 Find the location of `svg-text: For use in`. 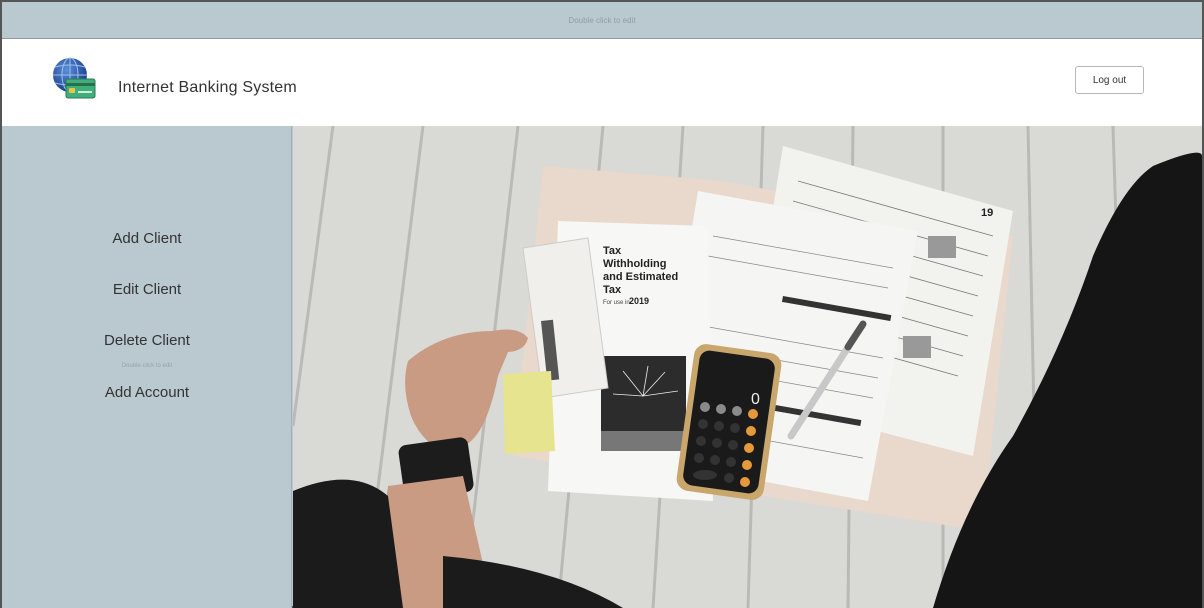

svg-text: For use in is located at coordinates (616, 303).